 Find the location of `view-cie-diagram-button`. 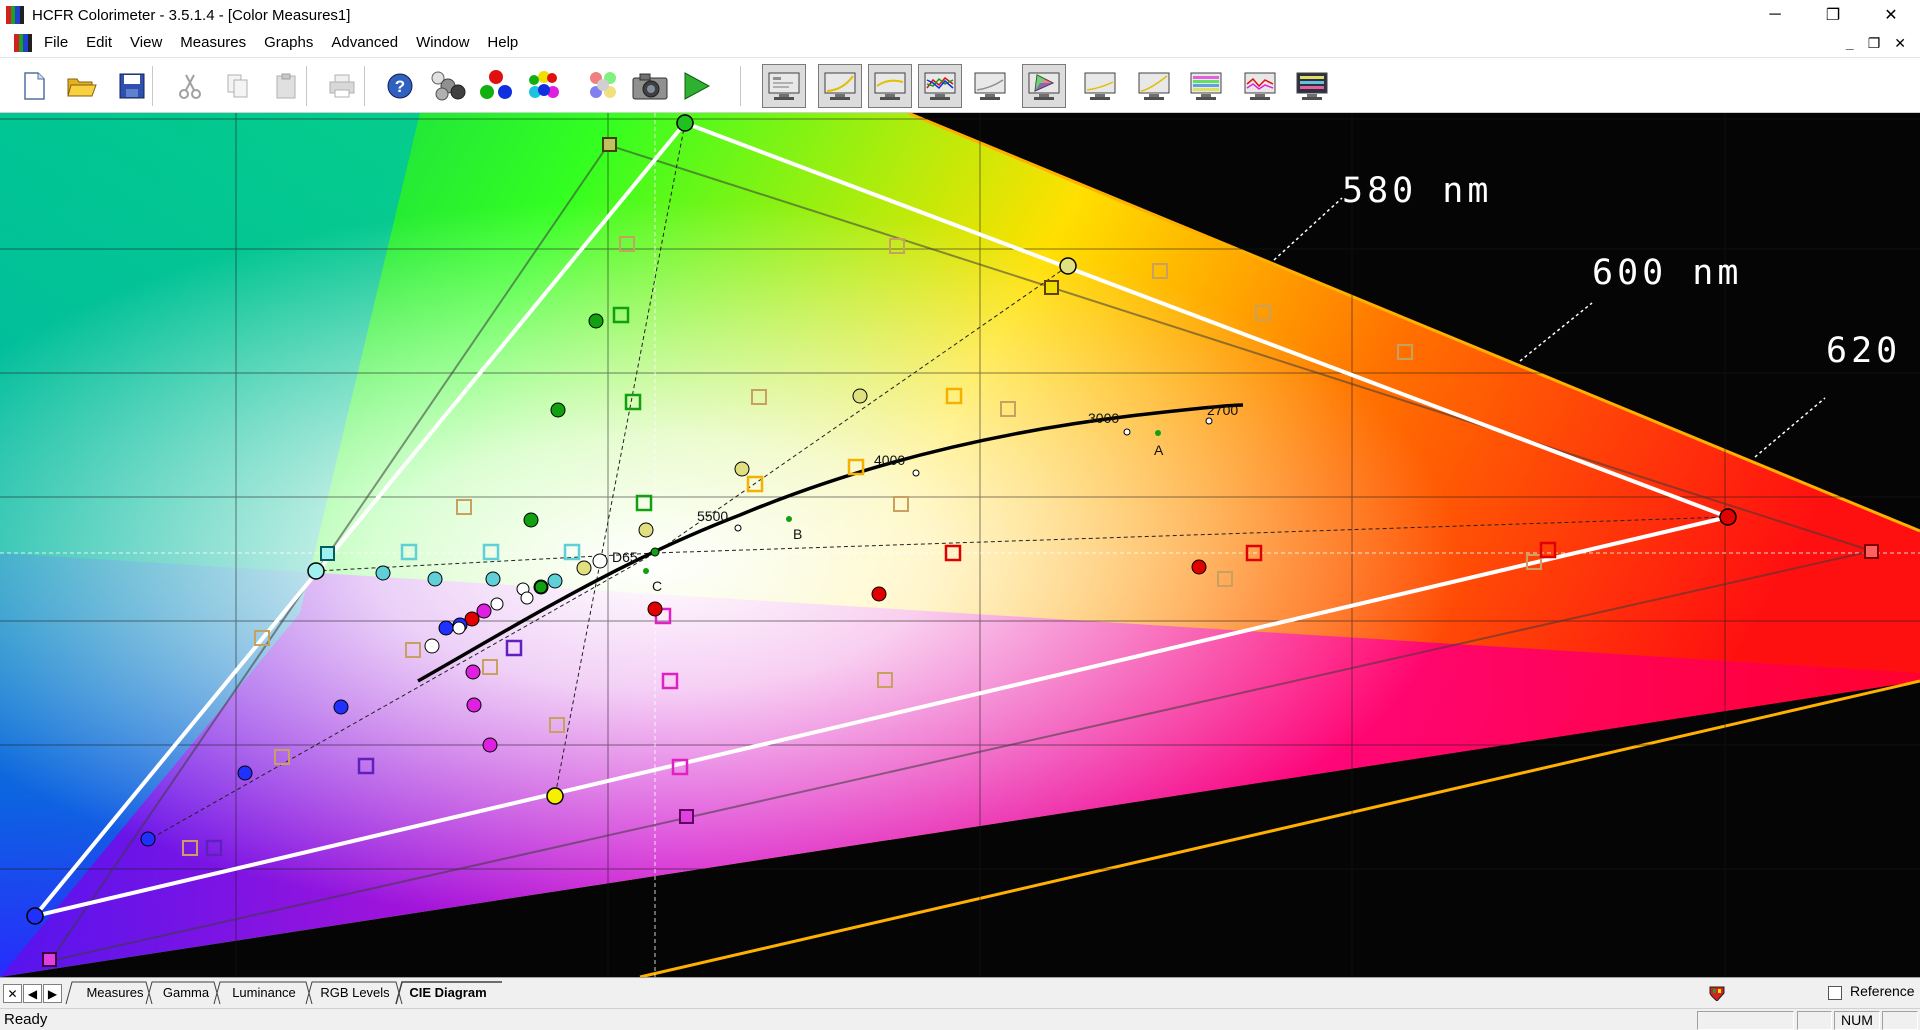

view-cie-diagram-button is located at coordinates (1044, 86).